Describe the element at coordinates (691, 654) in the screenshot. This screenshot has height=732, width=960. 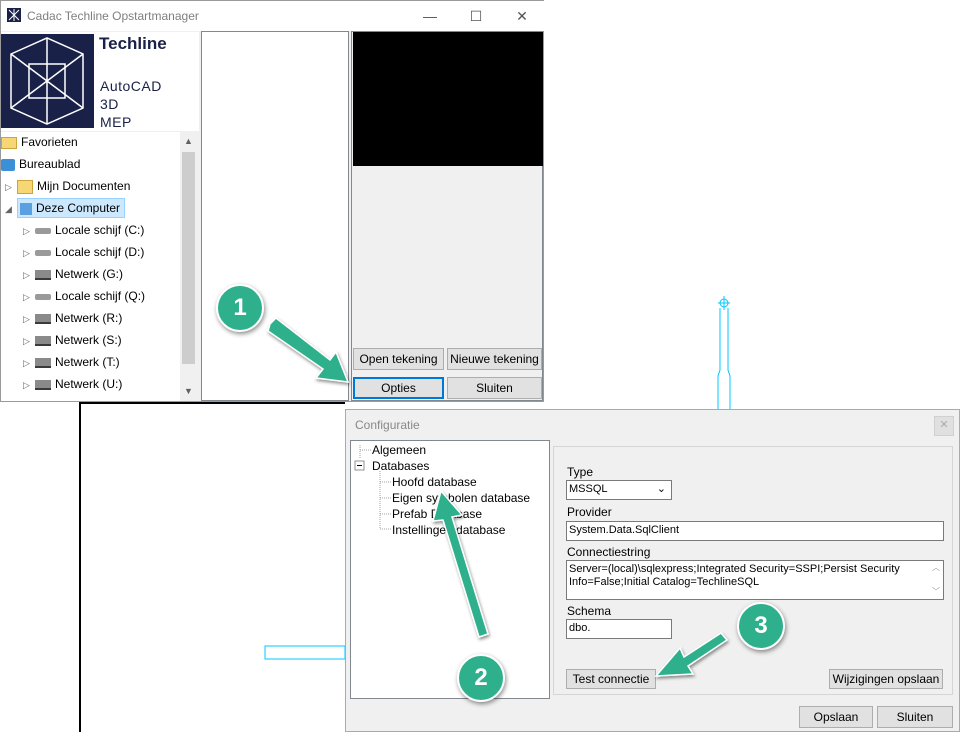
I see `arrow-3-icon` at that location.